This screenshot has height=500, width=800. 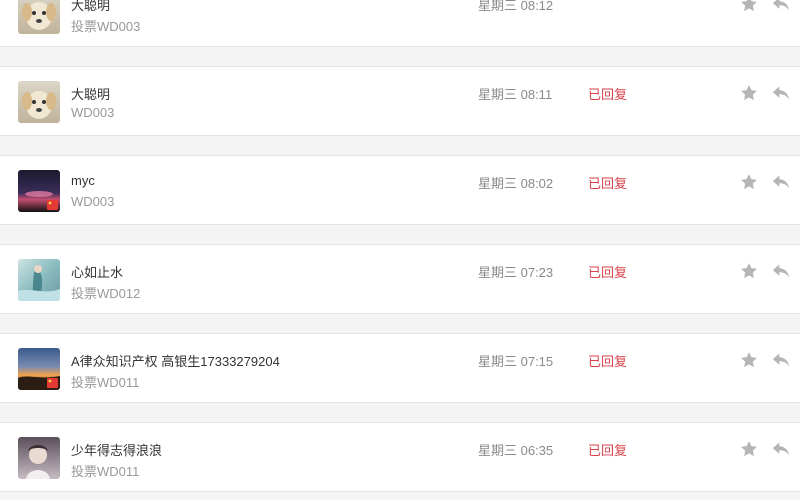 What do you see at coordinates (106, 26) in the screenshot?
I see `message-subject: 投票WD003` at bounding box center [106, 26].